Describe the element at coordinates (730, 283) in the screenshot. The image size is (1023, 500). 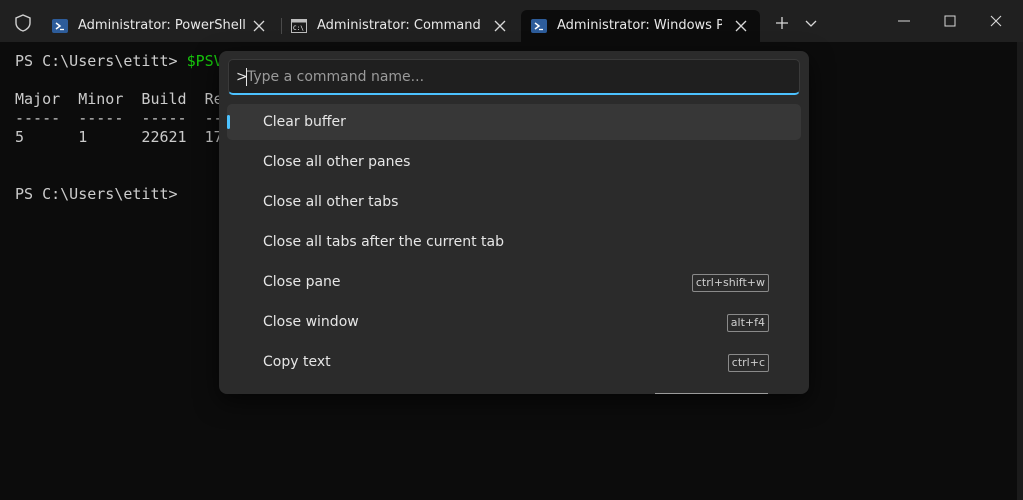
I see `shortcut-badge: ctrl+shift+w` at that location.